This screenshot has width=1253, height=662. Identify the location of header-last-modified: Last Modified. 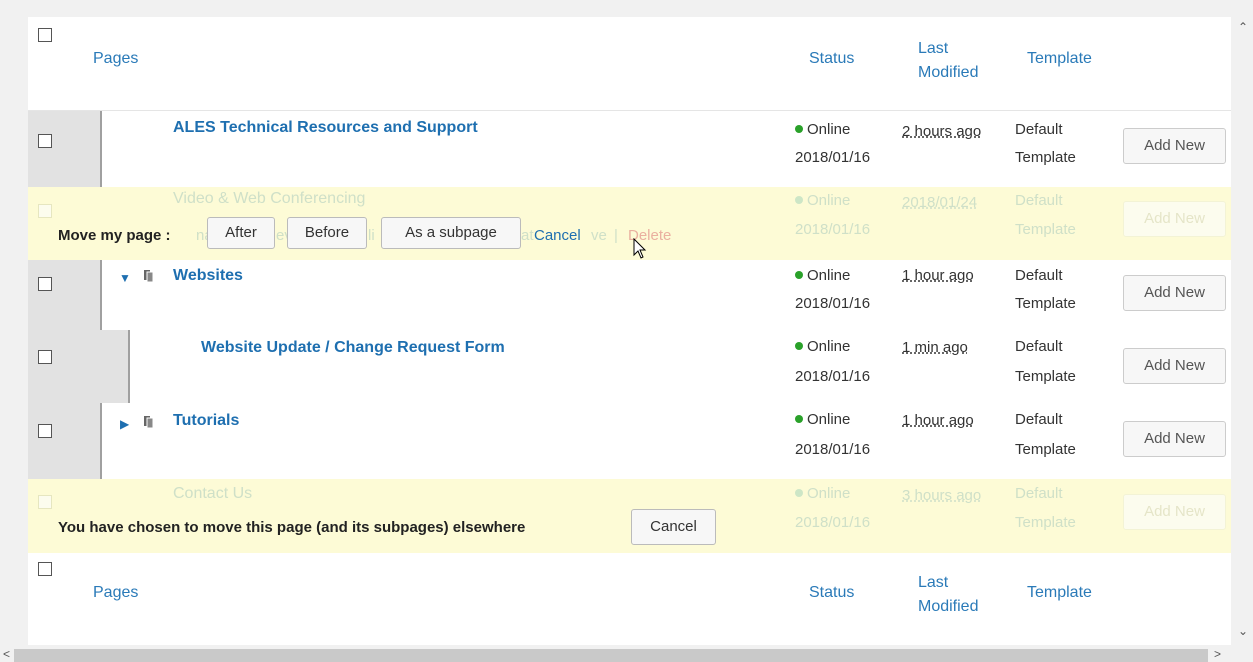
(958, 61).